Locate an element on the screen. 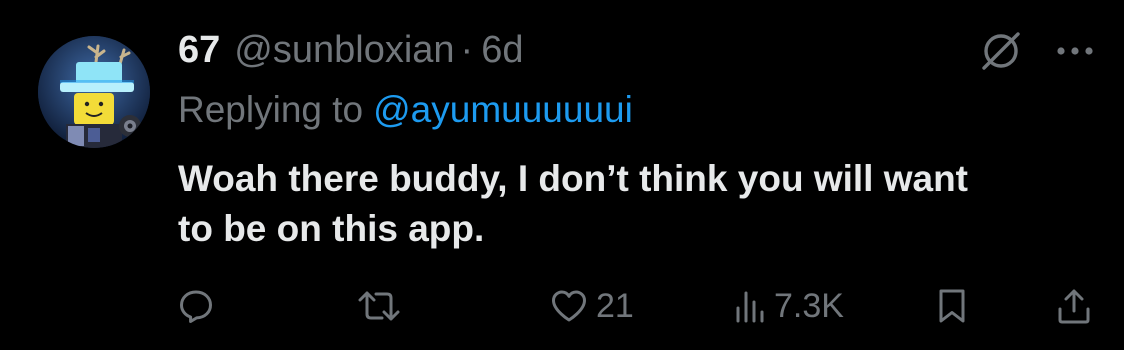 Image resolution: width=1124 pixels, height=350 pixels. views-icon is located at coordinates (750, 306).